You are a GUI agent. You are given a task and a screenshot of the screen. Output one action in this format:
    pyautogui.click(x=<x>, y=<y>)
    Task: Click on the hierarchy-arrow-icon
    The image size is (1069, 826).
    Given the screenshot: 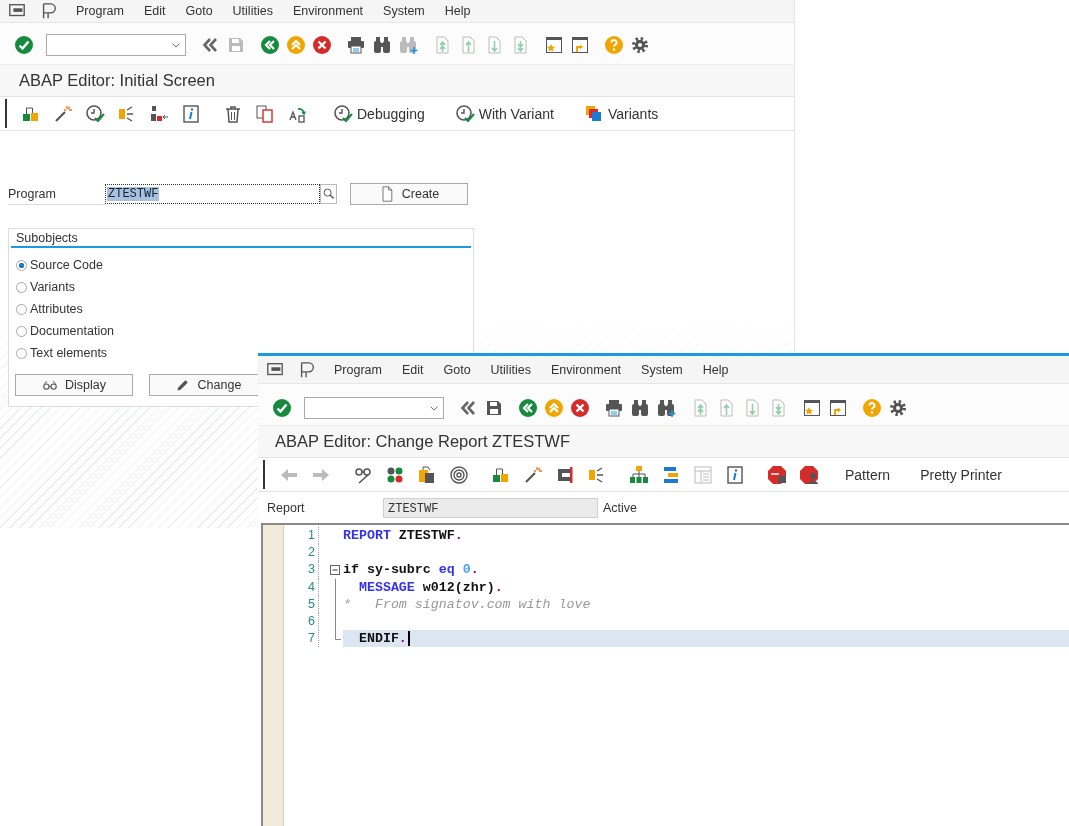 What is the action you would take?
    pyautogui.click(x=159, y=113)
    